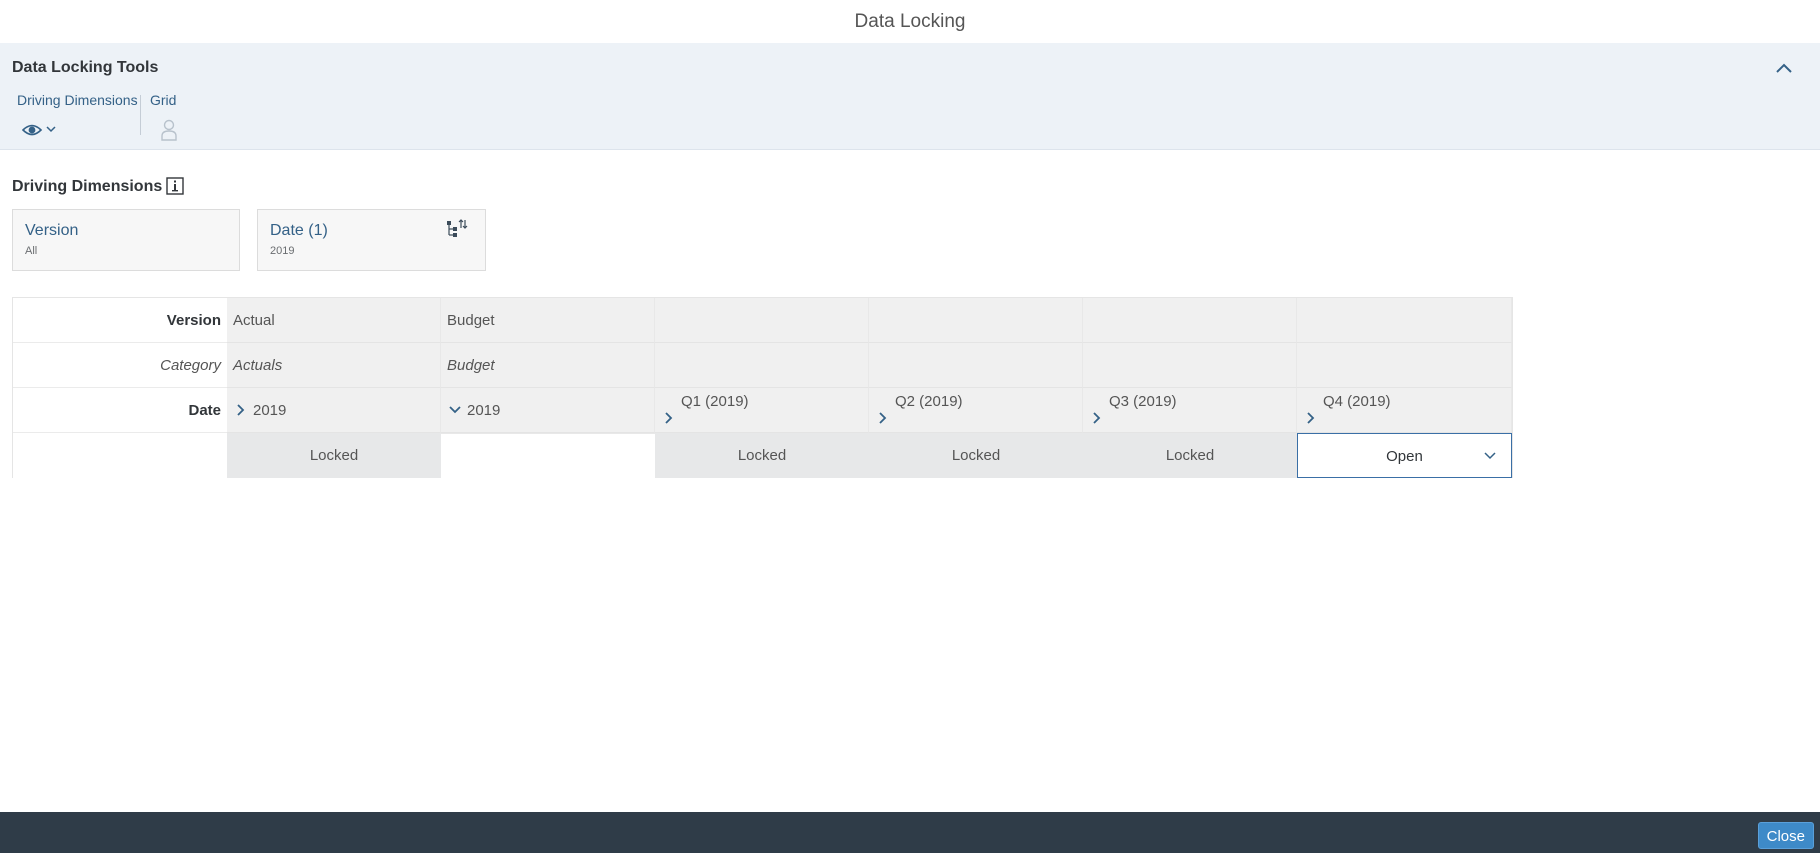 This screenshot has width=1820, height=853. I want to click on info-box-icon, so click(175, 186).